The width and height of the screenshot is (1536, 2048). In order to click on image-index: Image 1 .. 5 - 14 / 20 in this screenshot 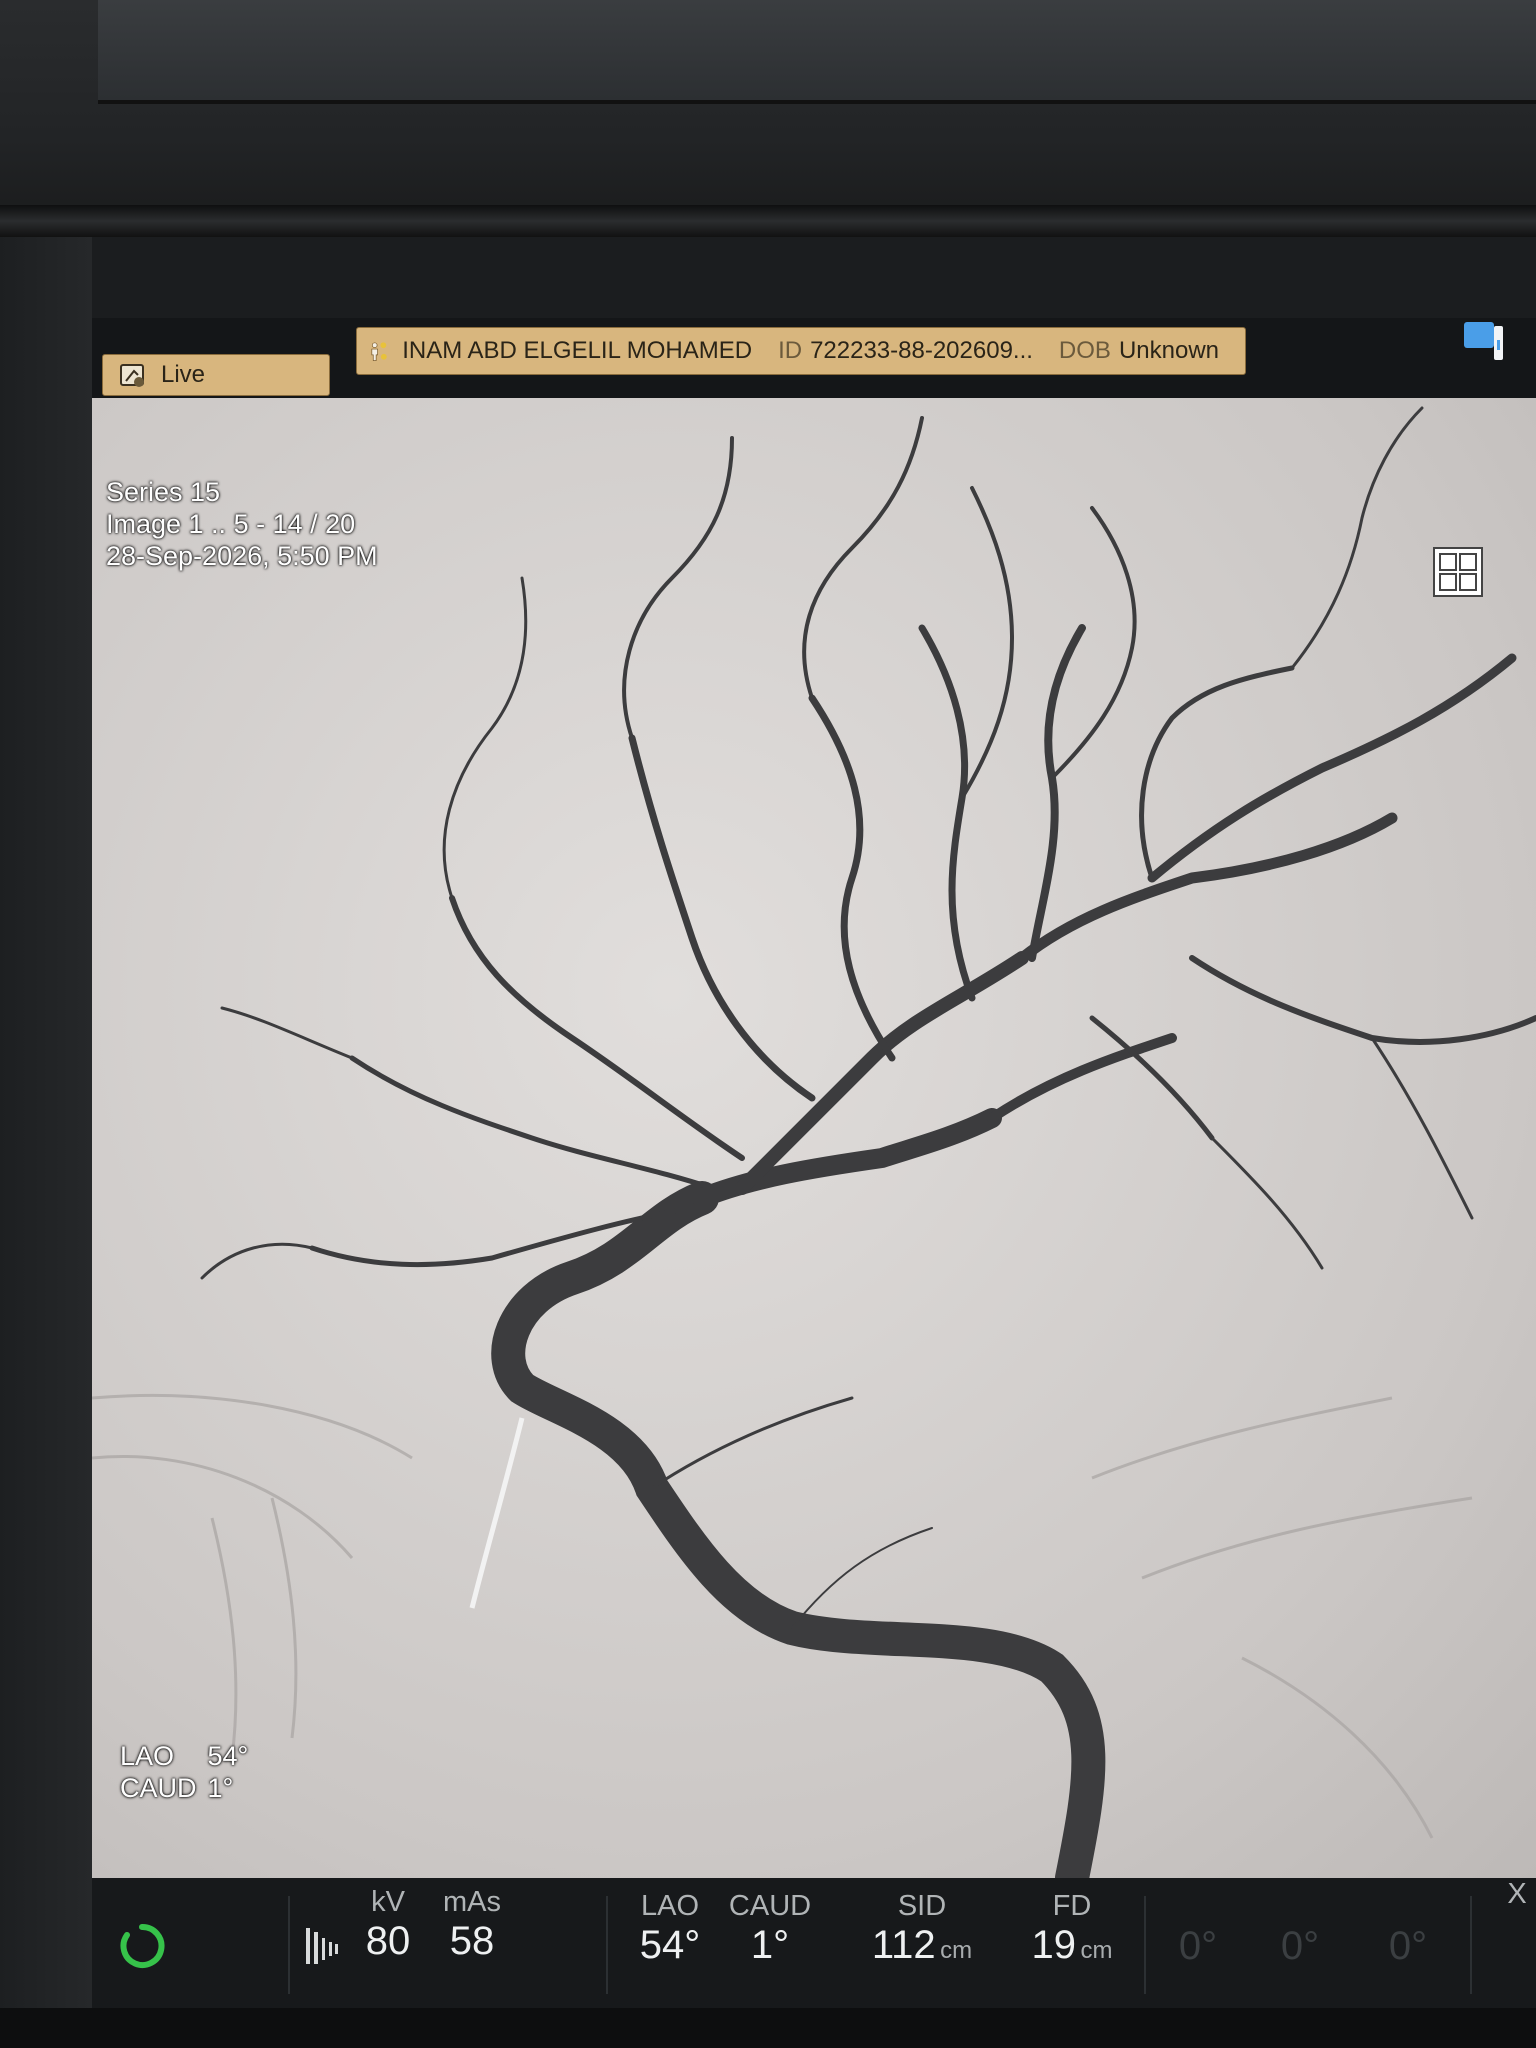, I will do `click(231, 524)`.